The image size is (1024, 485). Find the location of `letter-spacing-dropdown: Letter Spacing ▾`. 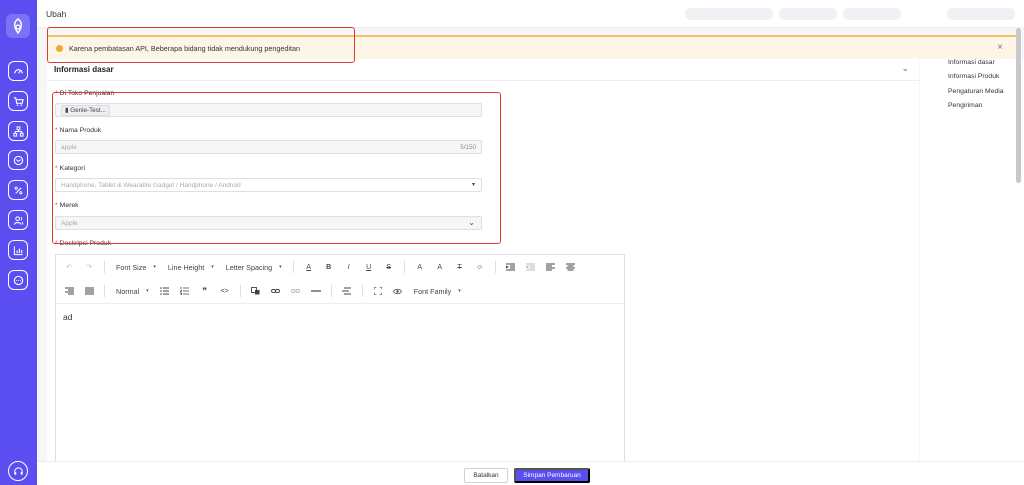

letter-spacing-dropdown: Letter Spacing ▾ is located at coordinates (254, 267).